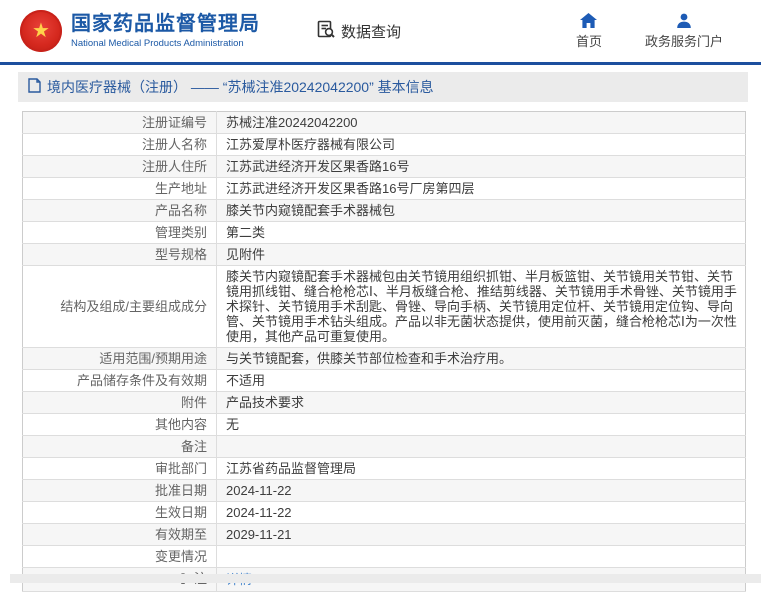  I want to click on row-value-cell: 无, so click(481, 425).